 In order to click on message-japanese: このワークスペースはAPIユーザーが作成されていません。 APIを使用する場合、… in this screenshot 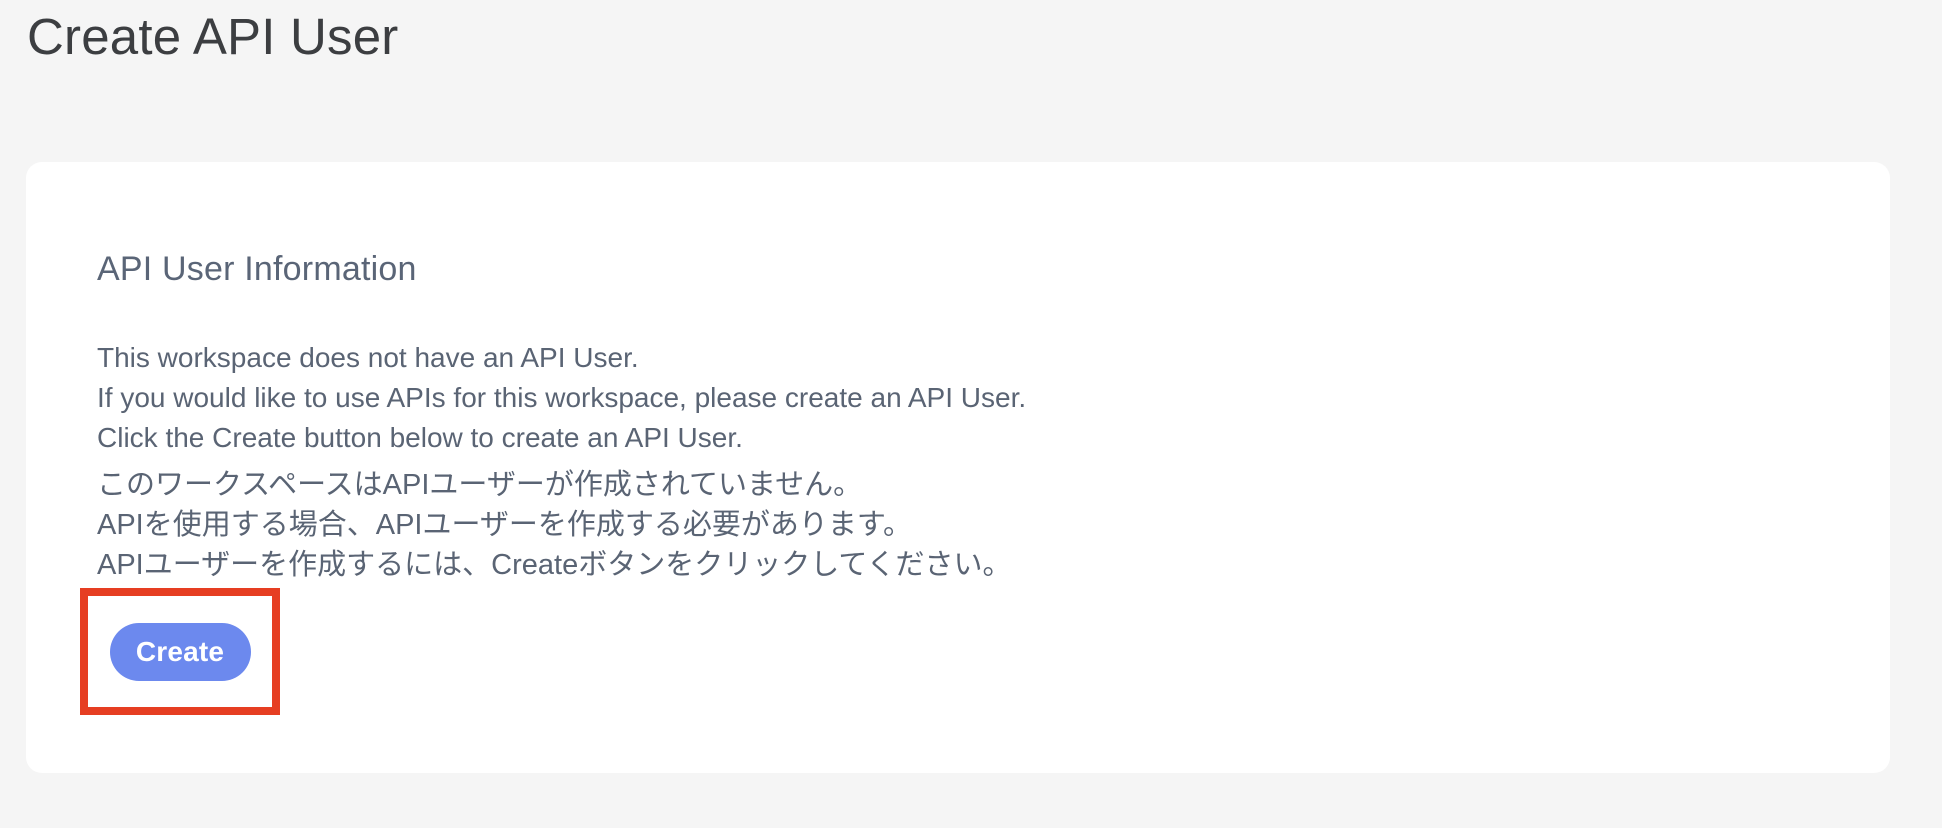, I will do `click(958, 525)`.